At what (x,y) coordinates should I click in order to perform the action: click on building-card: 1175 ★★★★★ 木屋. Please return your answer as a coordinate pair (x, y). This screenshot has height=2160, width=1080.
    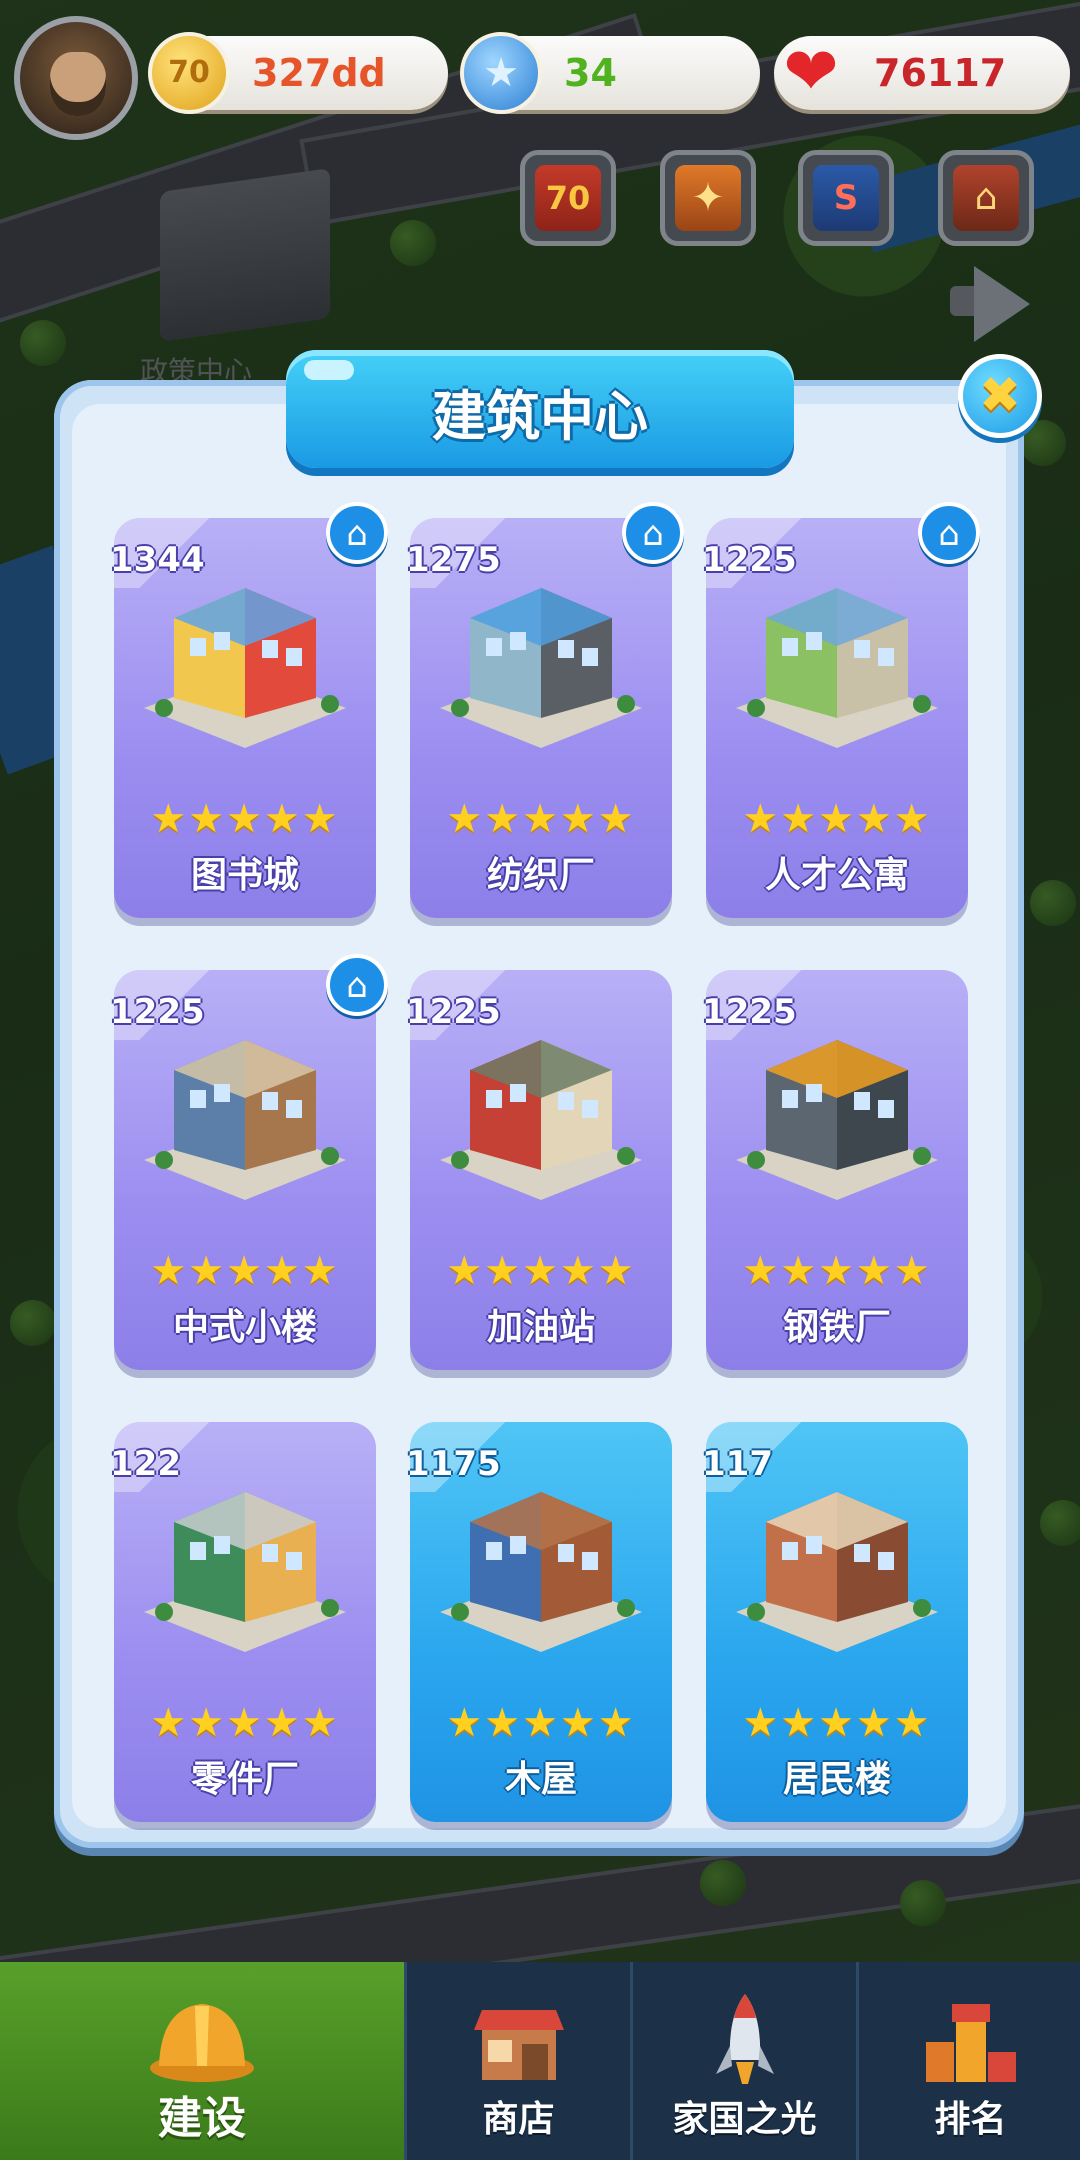
    Looking at the image, I should click on (539, 1622).